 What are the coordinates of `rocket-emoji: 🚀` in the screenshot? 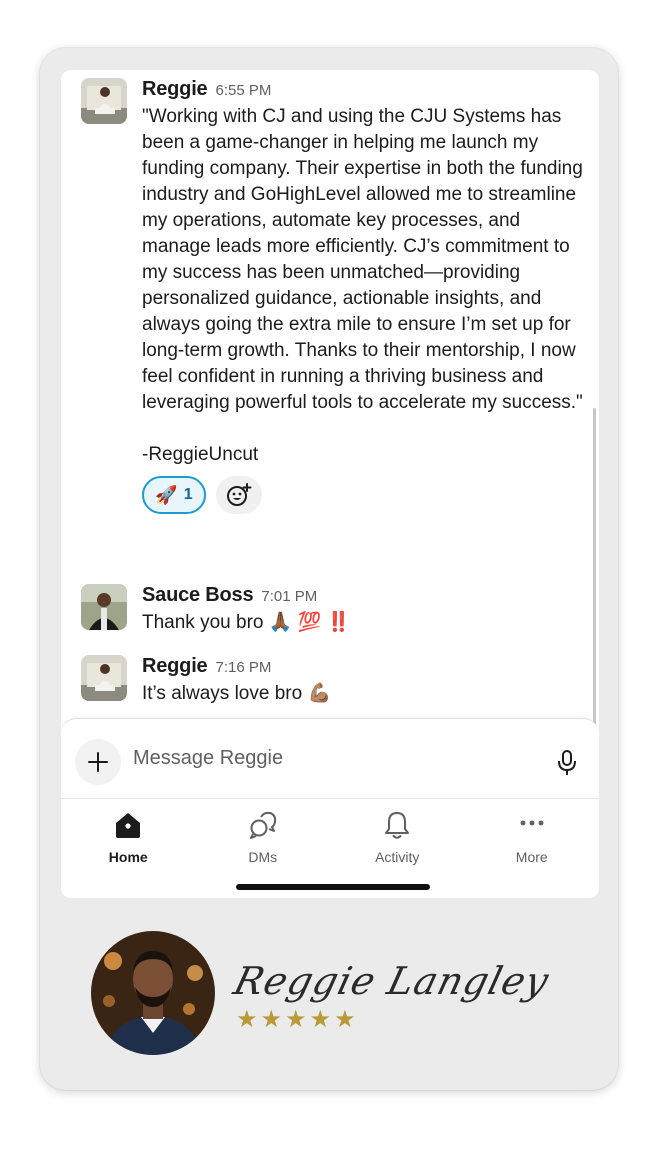 It's located at (166, 494).